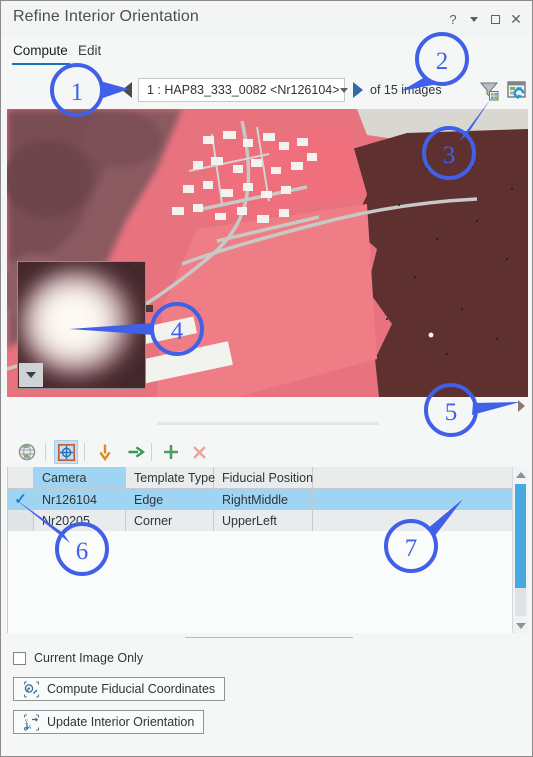 This screenshot has width=533, height=757. What do you see at coordinates (121, 722) in the screenshot?
I see `update-interior-orientation-label: Update Interior Orientation` at bounding box center [121, 722].